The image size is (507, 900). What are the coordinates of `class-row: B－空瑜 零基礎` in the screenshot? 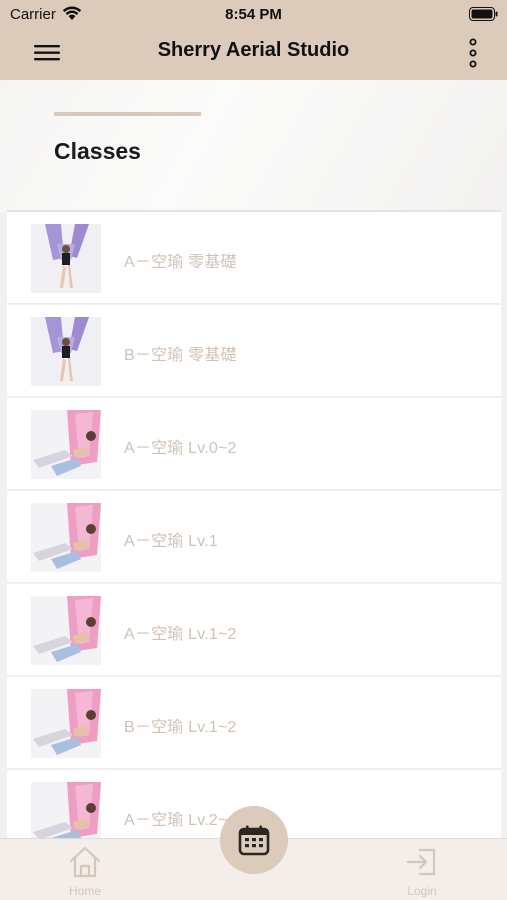 It's located at (254, 351).